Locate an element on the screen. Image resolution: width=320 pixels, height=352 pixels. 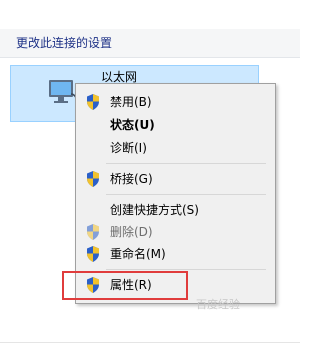
toolbar: 更改此连接的设置 is located at coordinates (150, 43).